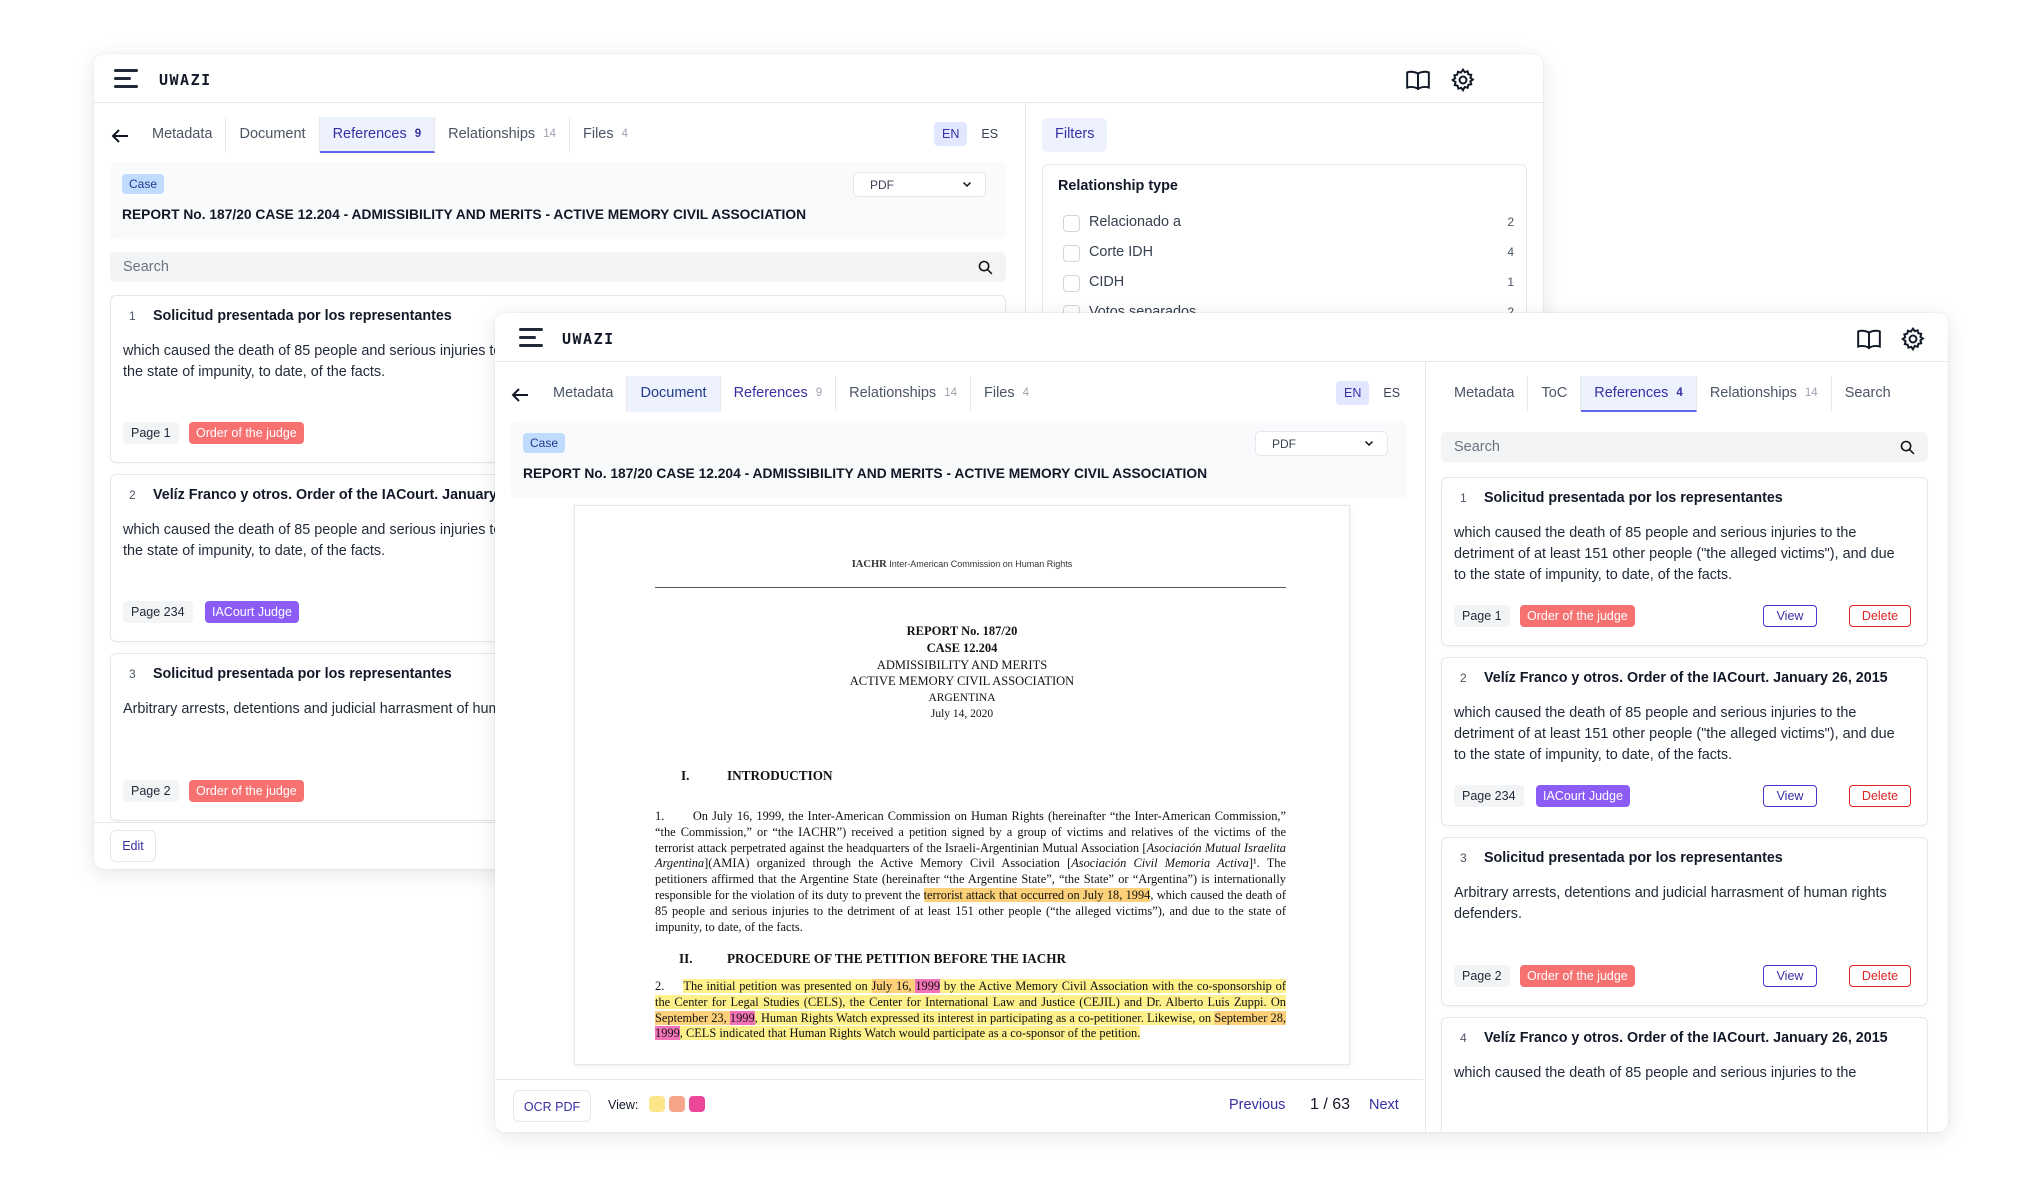  What do you see at coordinates (1118, 186) in the screenshot?
I see `filter-title: Relationship type` at bounding box center [1118, 186].